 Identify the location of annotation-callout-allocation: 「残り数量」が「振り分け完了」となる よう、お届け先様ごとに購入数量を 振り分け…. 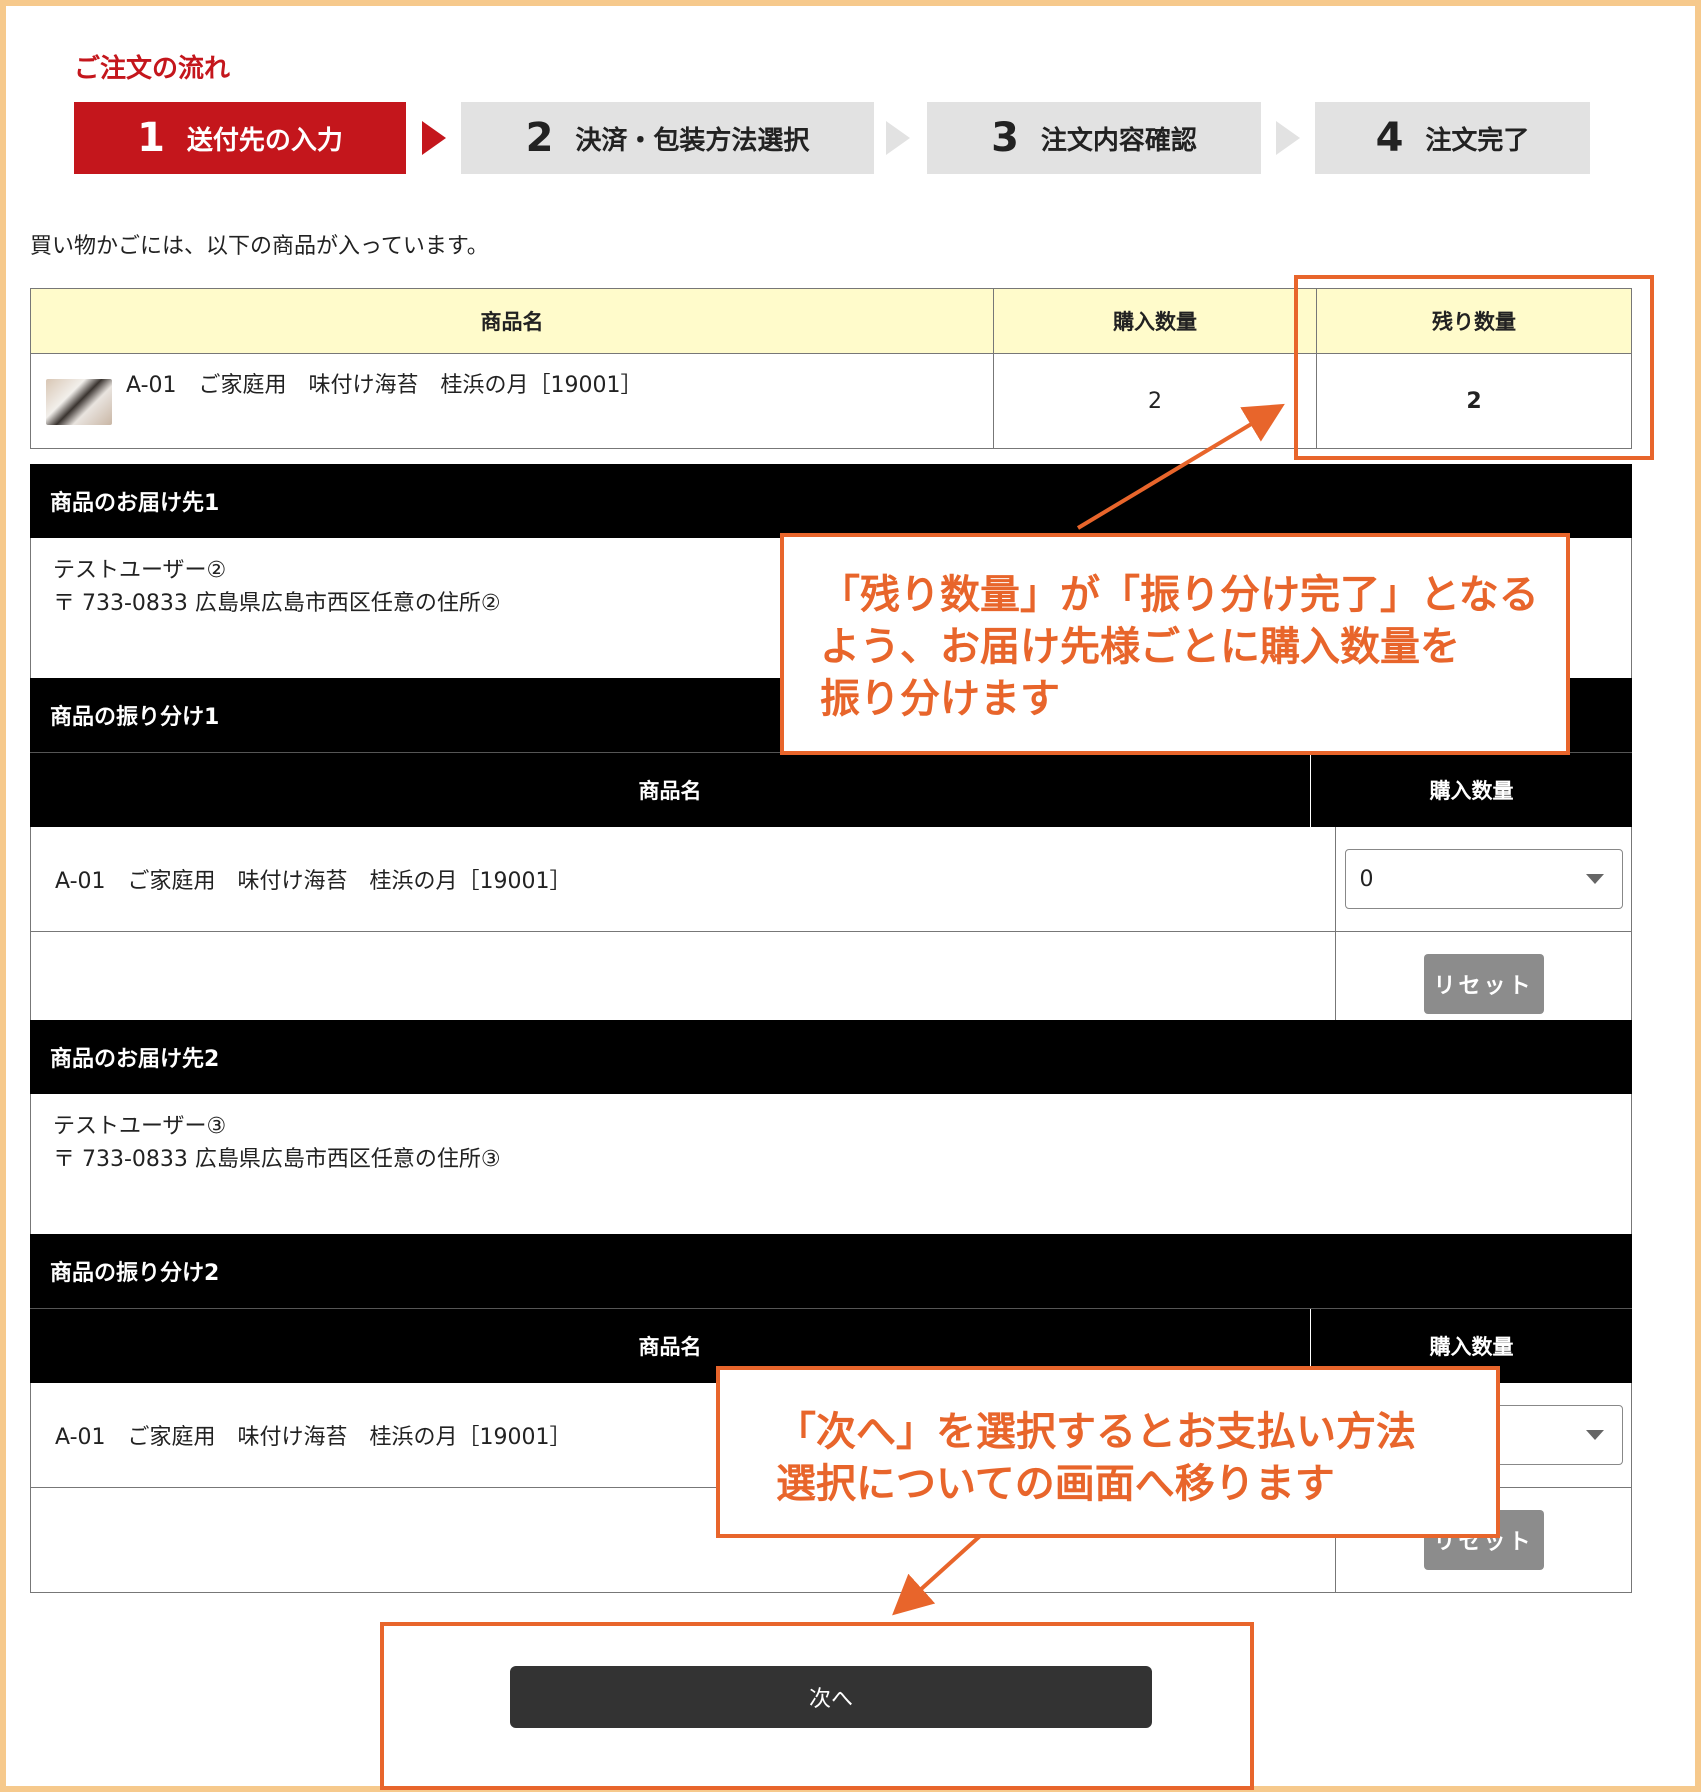
(1175, 644).